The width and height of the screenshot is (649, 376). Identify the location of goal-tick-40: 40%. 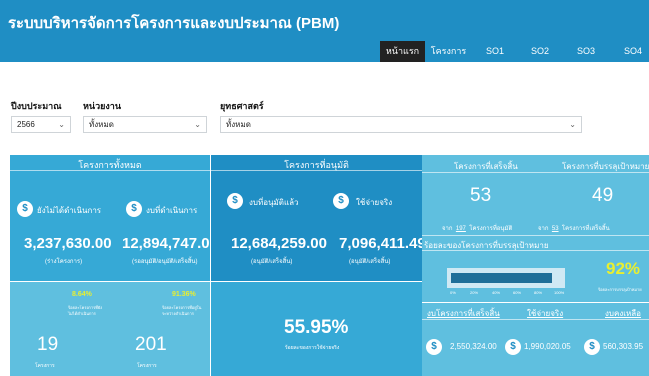
(496, 292).